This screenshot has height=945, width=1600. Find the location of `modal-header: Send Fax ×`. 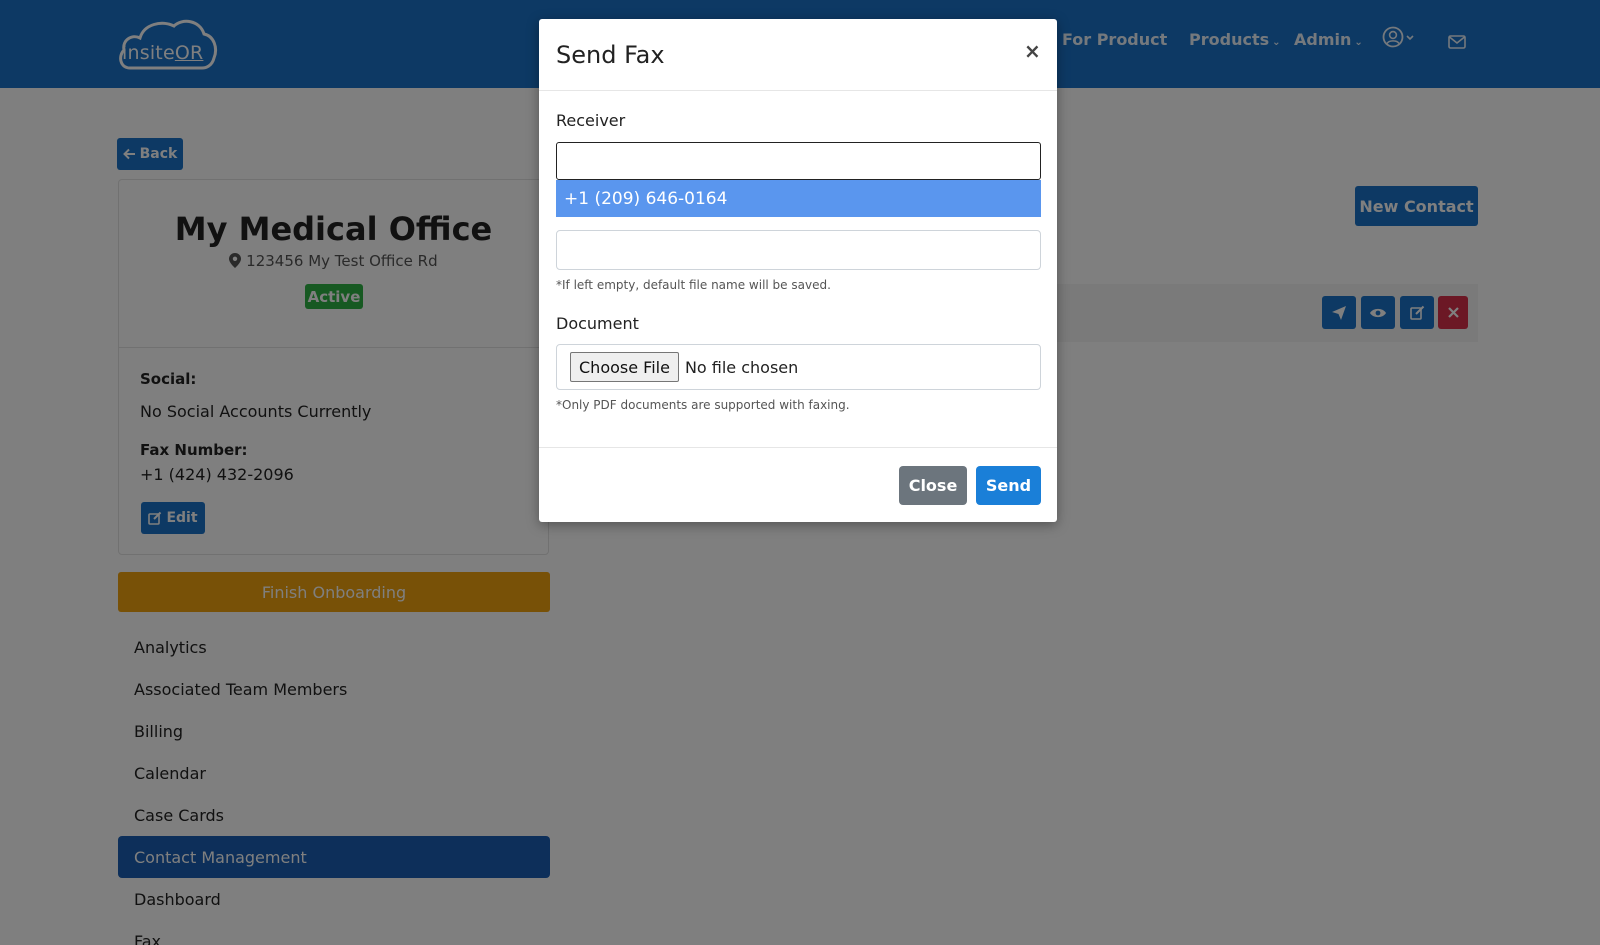

modal-header: Send Fax × is located at coordinates (798, 55).